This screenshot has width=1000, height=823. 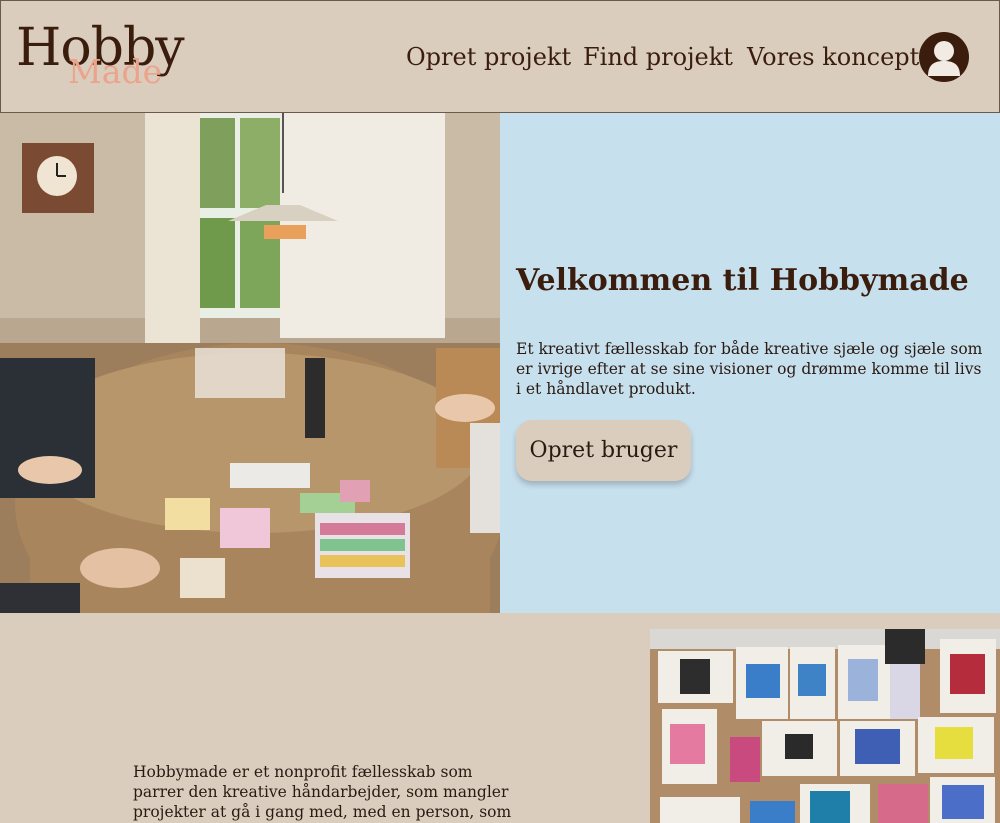 I want to click on nav-opret-projekt: Opret projekt, so click(x=488, y=57).